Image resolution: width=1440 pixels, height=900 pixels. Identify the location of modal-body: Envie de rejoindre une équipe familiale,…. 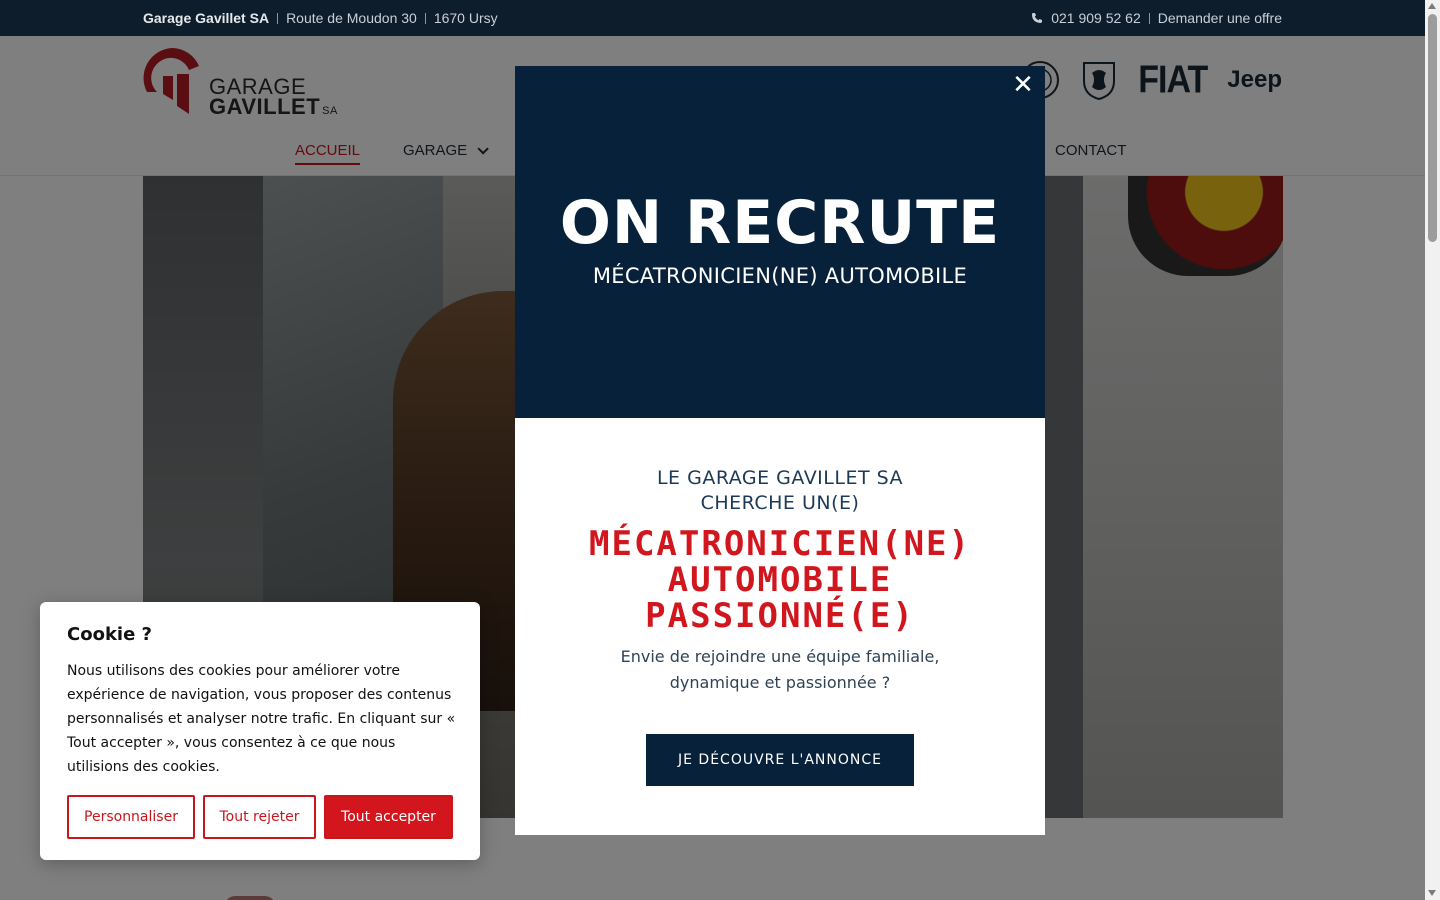
(780, 670).